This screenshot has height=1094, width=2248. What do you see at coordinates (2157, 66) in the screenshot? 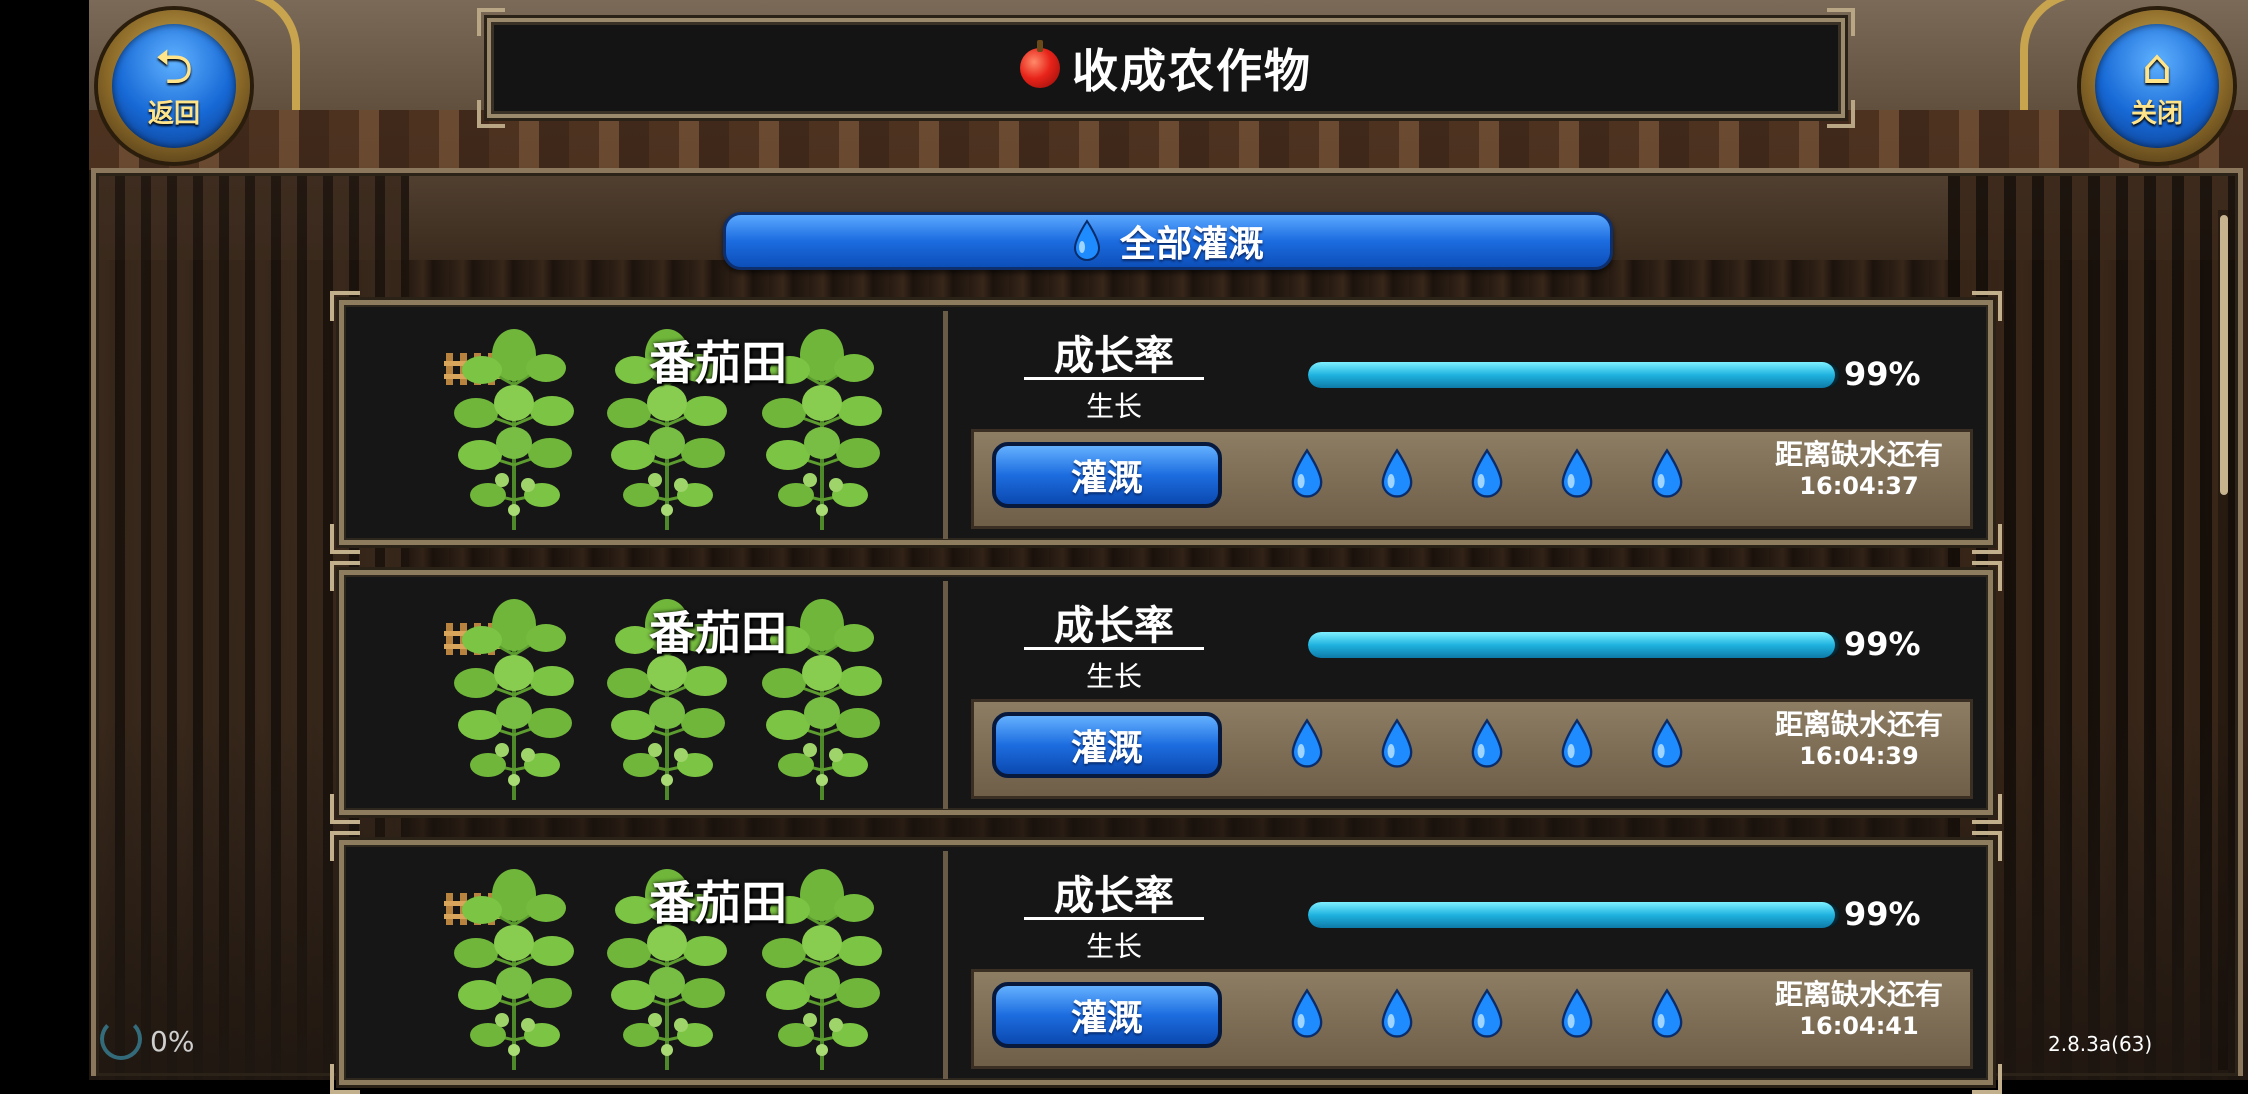
I see `home-icon: ⌂` at bounding box center [2157, 66].